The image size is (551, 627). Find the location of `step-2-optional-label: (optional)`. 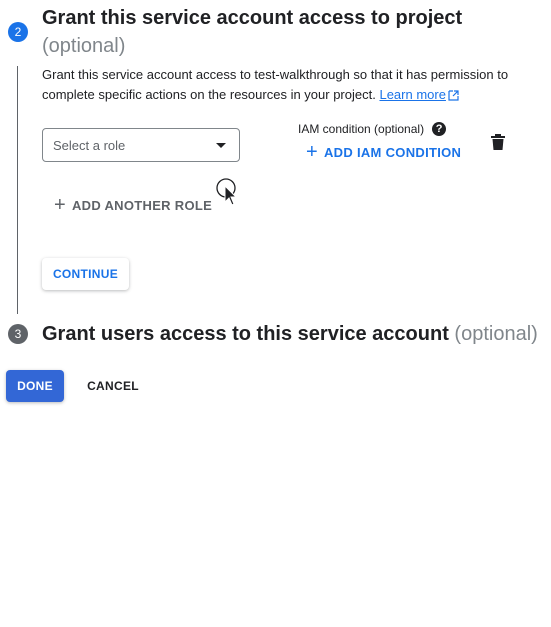

step-2-optional-label: (optional) is located at coordinates (84, 46).